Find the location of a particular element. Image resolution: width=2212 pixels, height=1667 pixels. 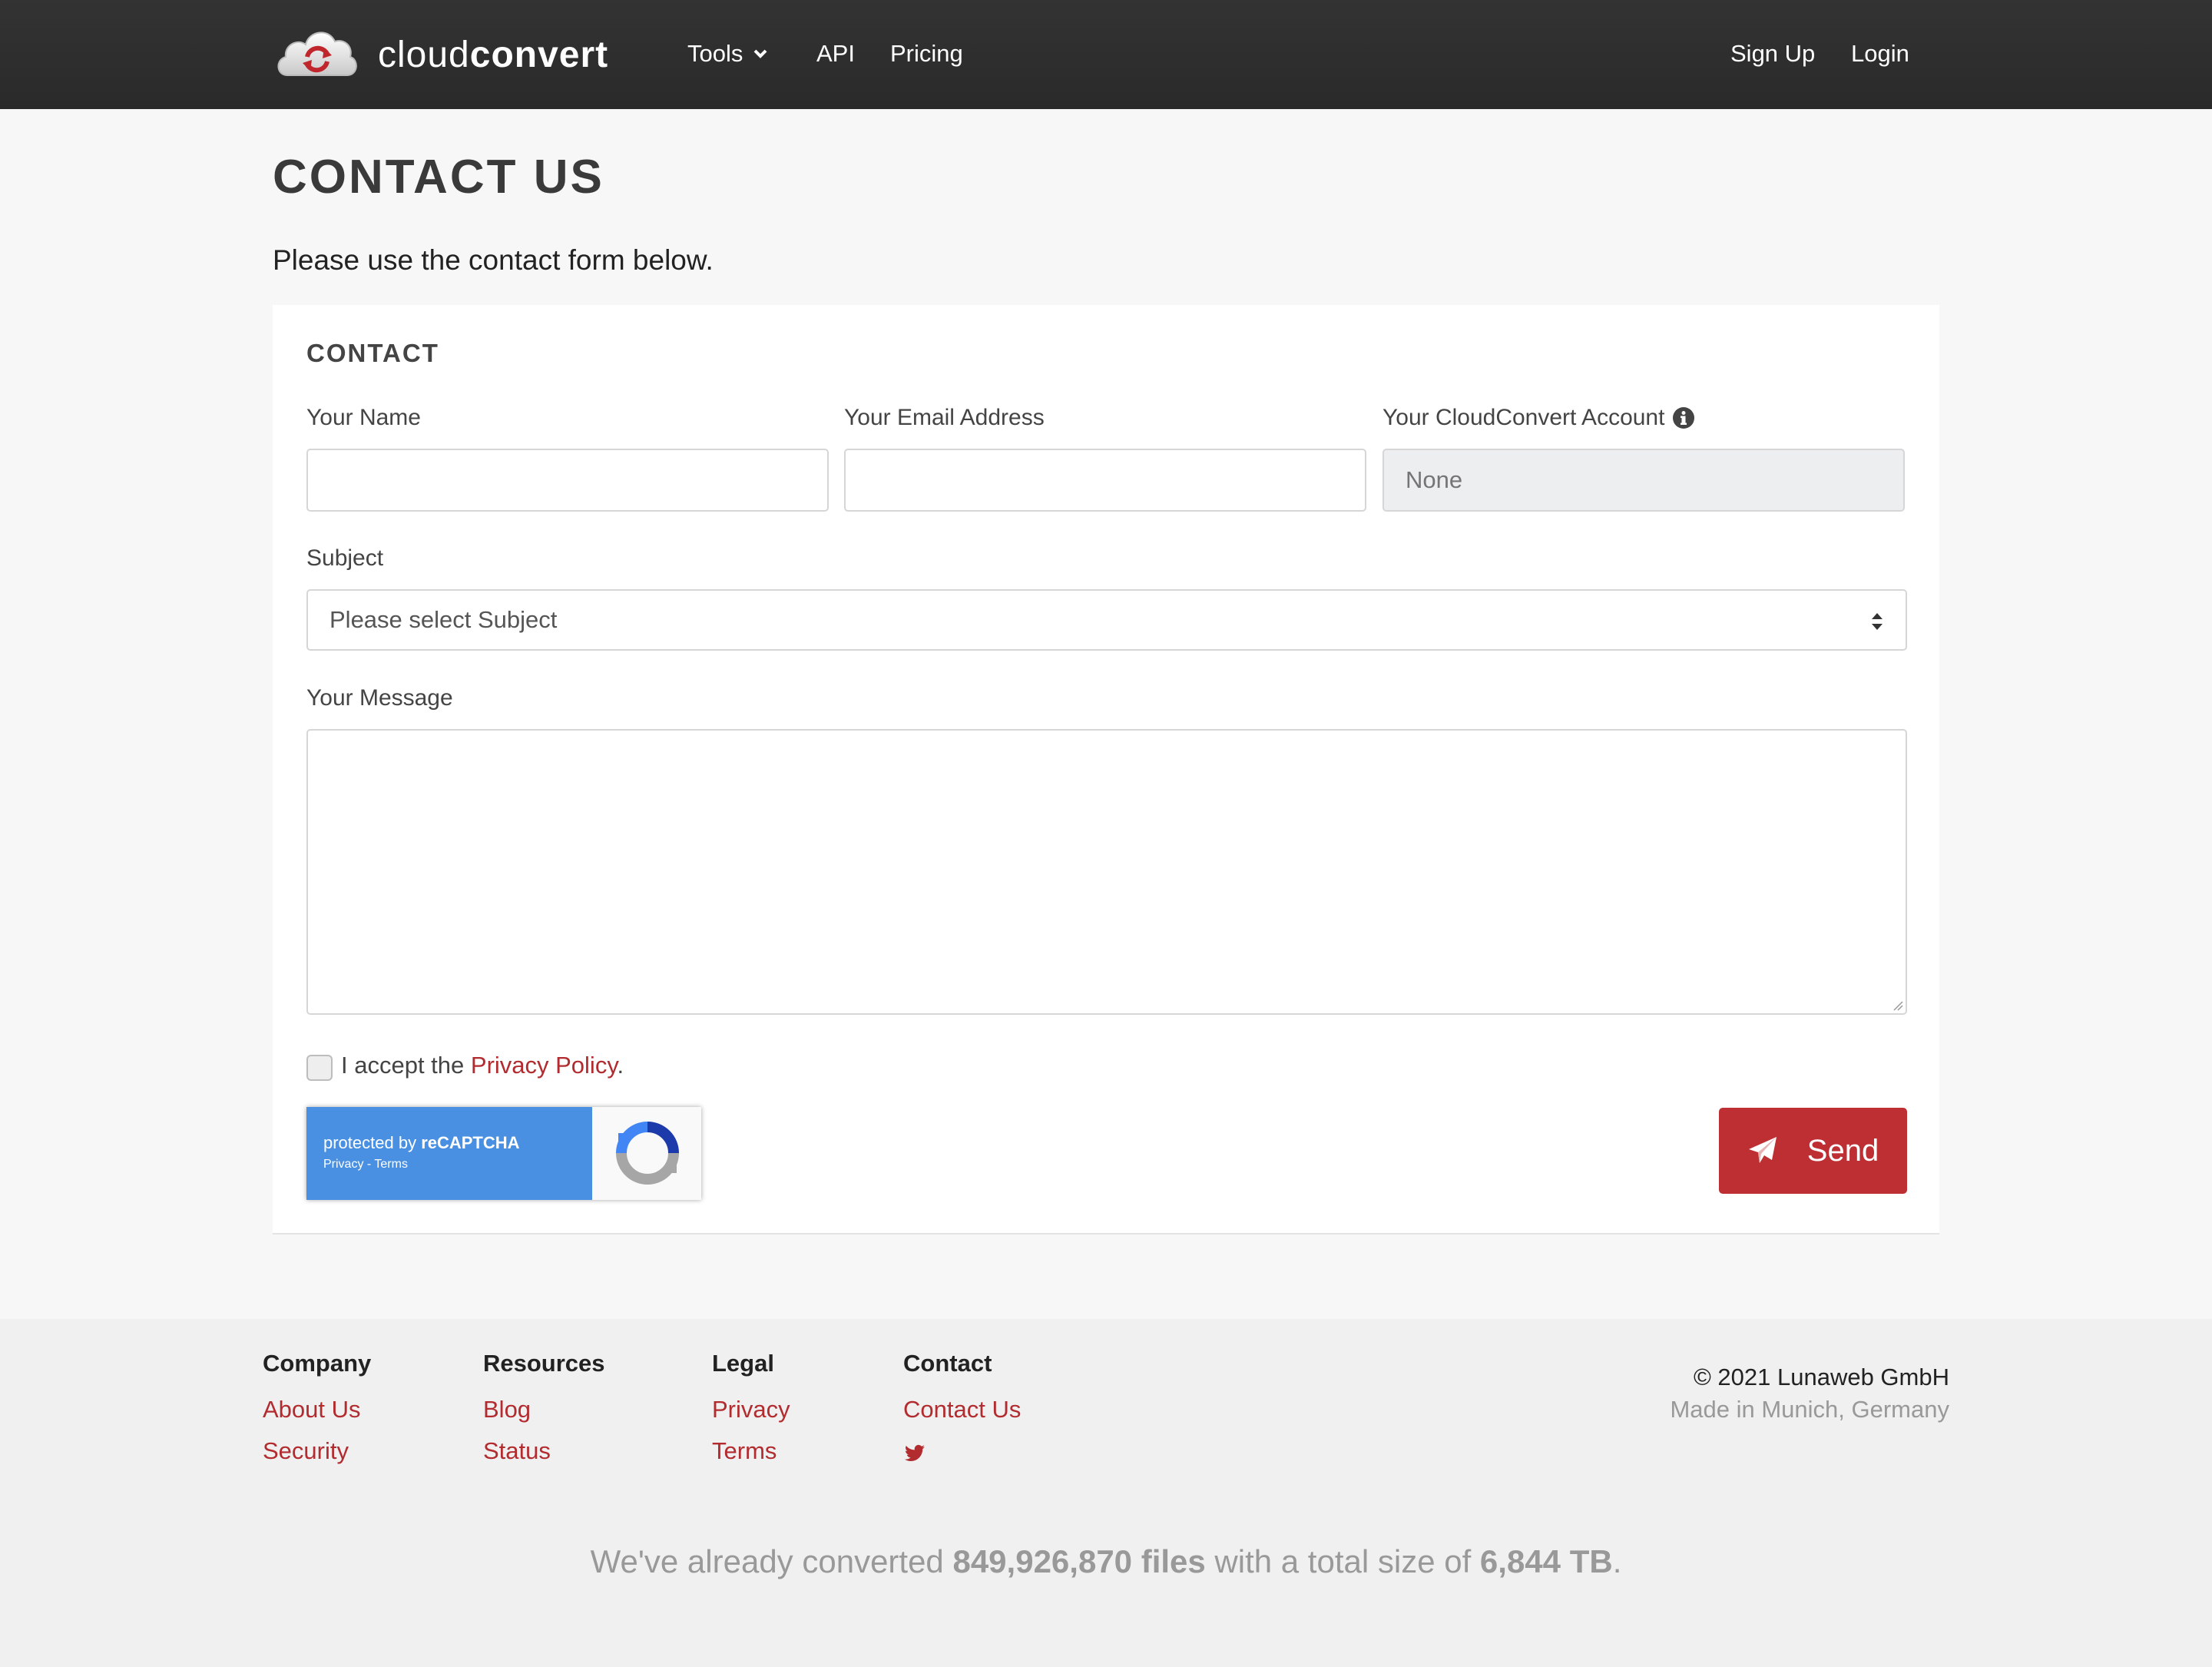

accept-prefix: I accept the is located at coordinates (406, 1065).